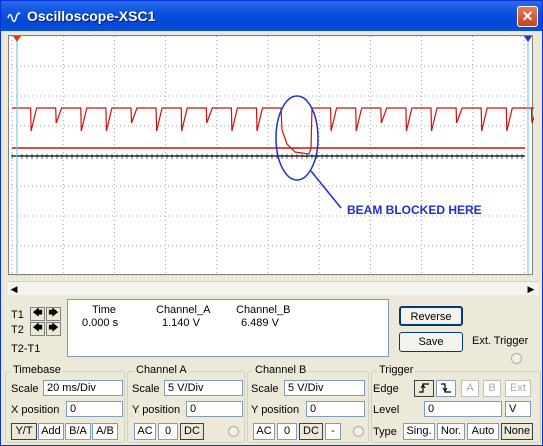  I want to click on channel-a-dc-button: DC, so click(192, 431).